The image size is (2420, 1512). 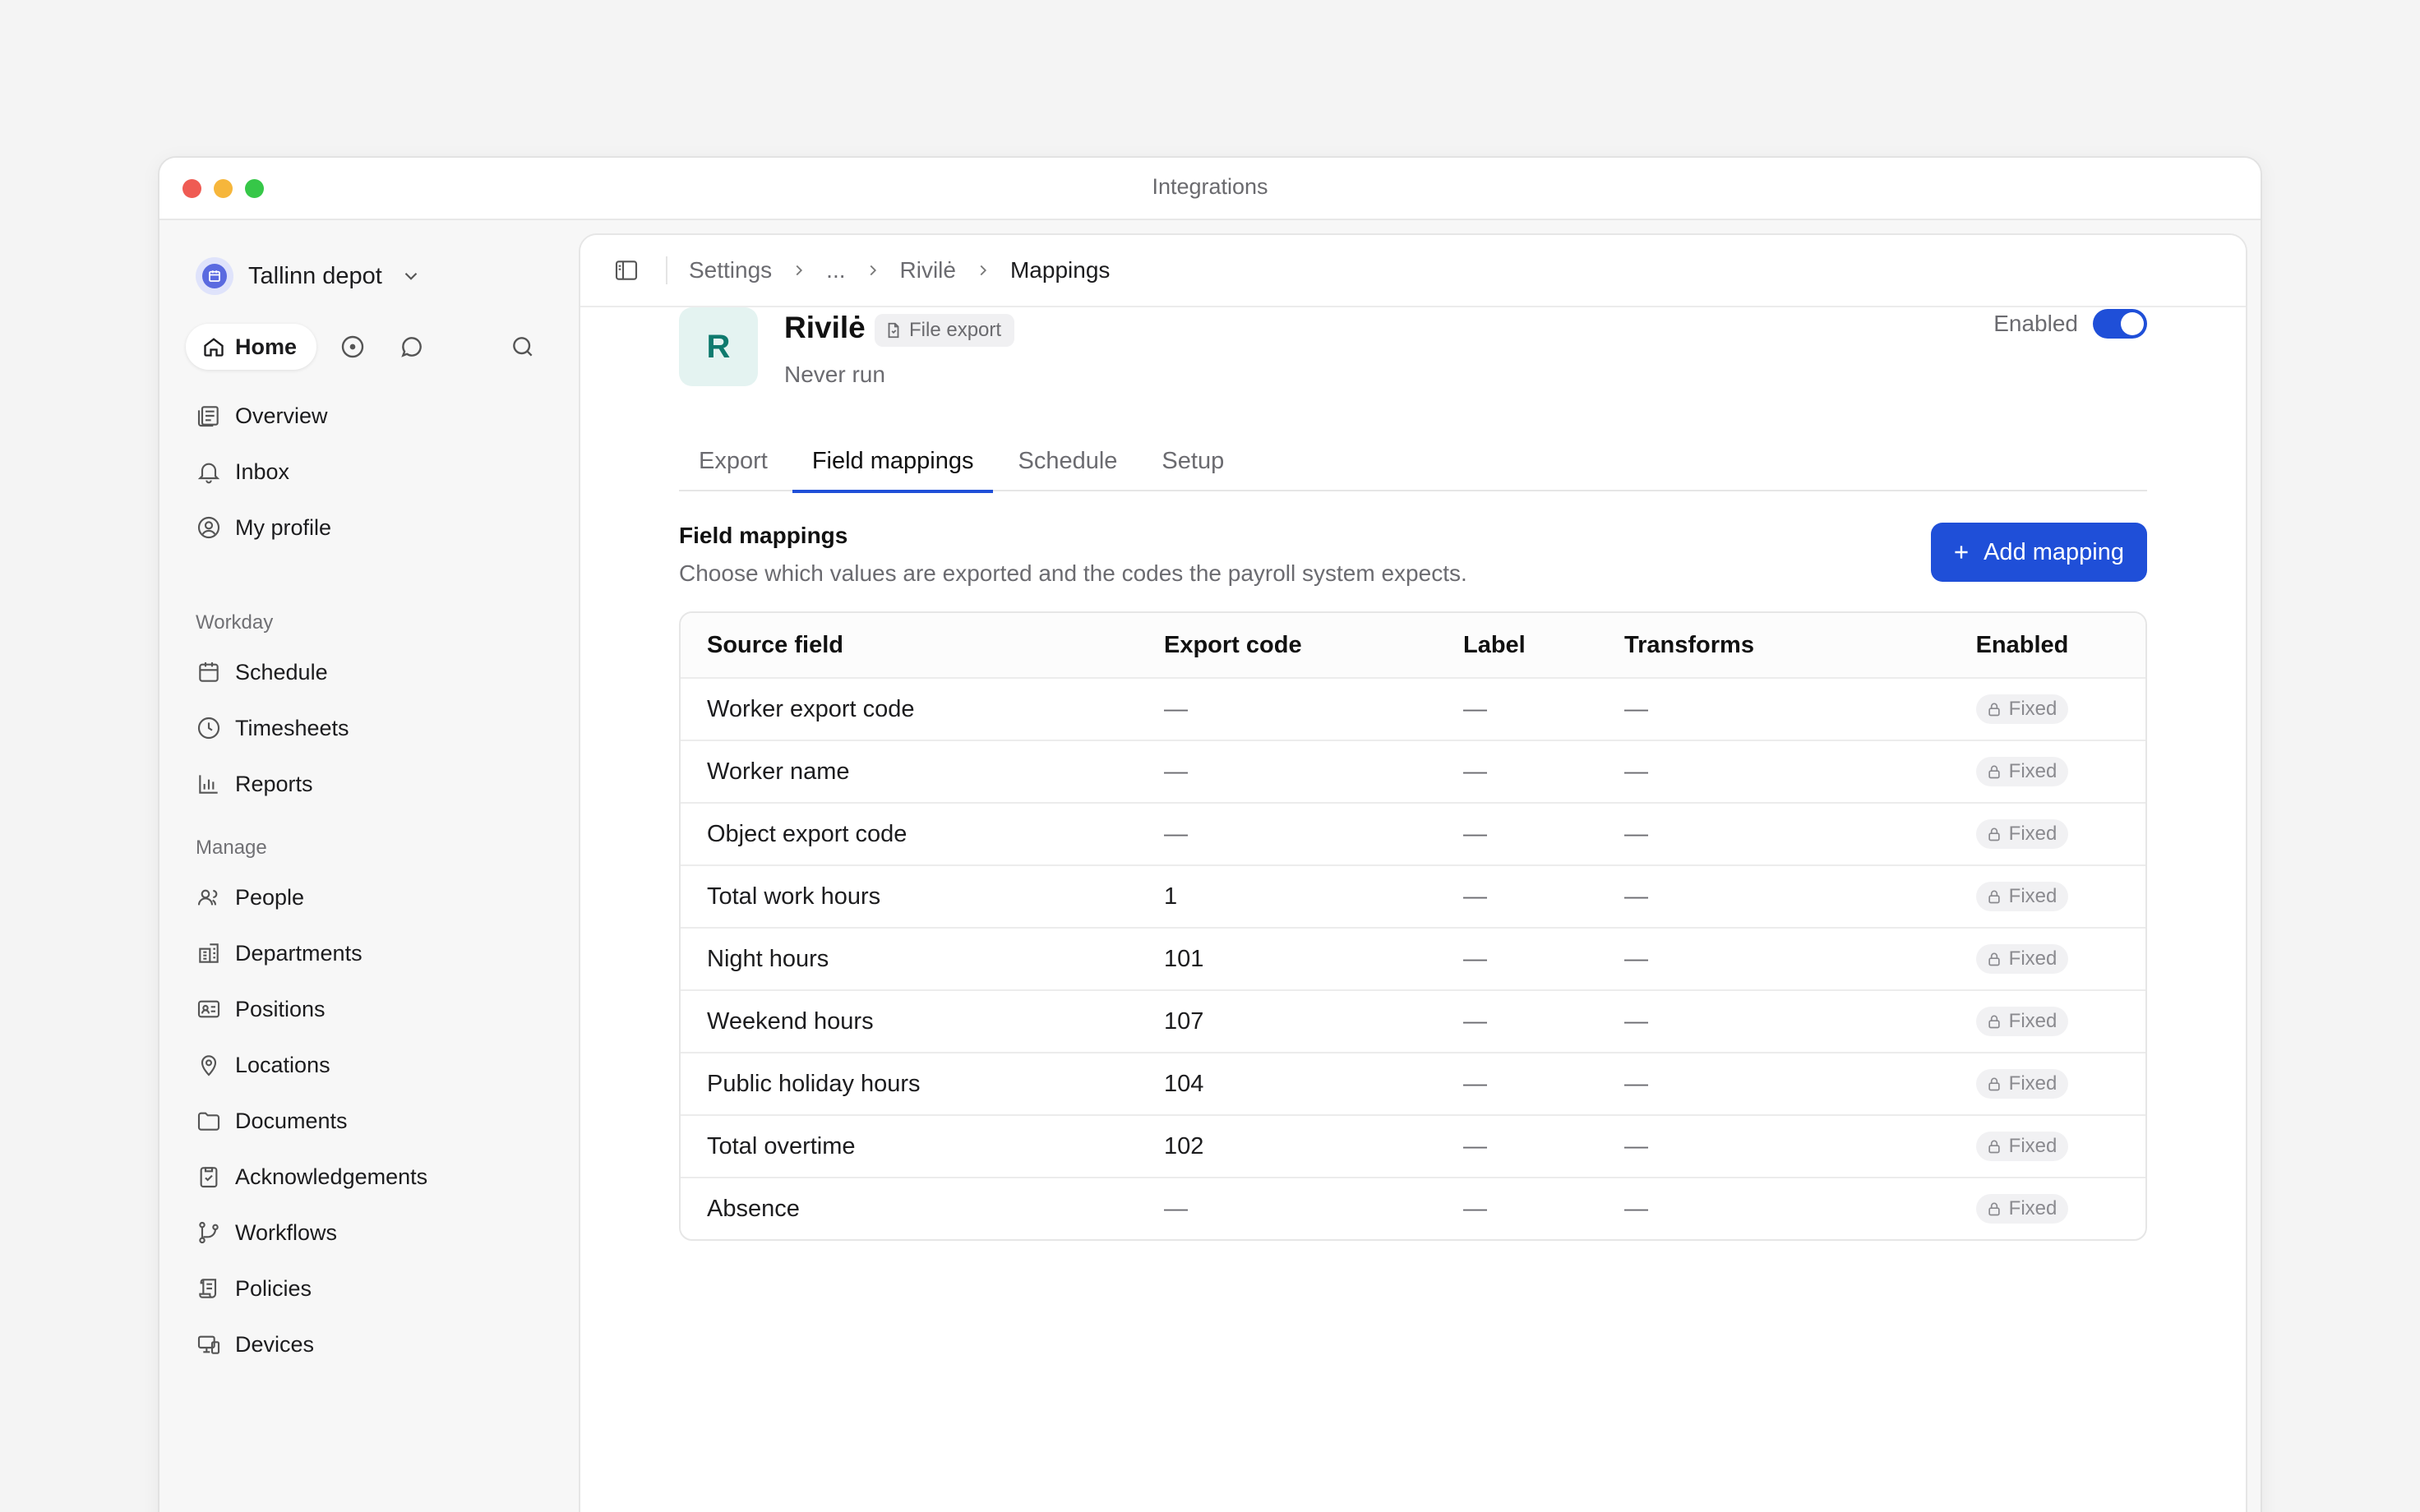 What do you see at coordinates (1413, 771) in the screenshot?
I see `table-row: Worker name — — — Fixed` at bounding box center [1413, 771].